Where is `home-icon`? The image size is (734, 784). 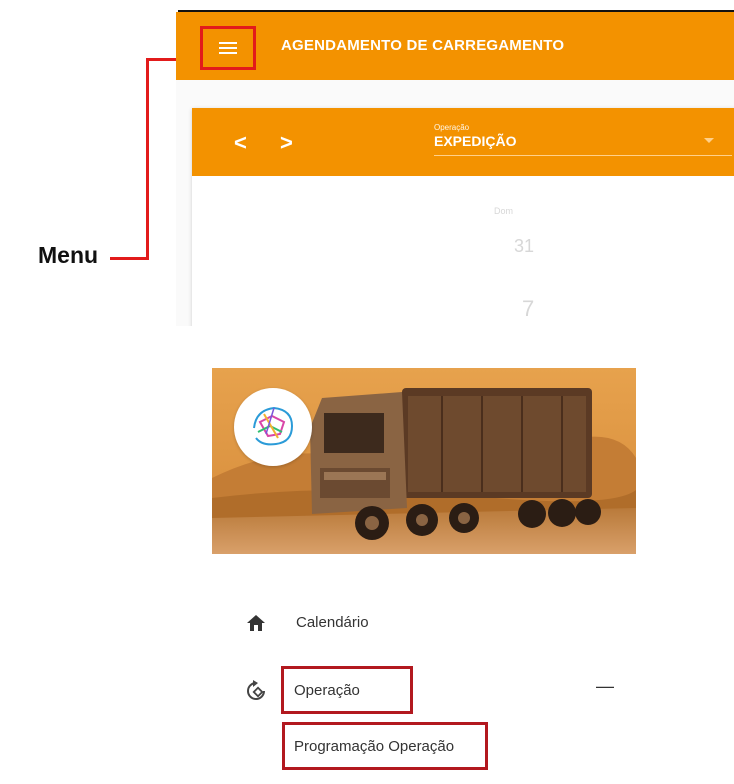 home-icon is located at coordinates (256, 623).